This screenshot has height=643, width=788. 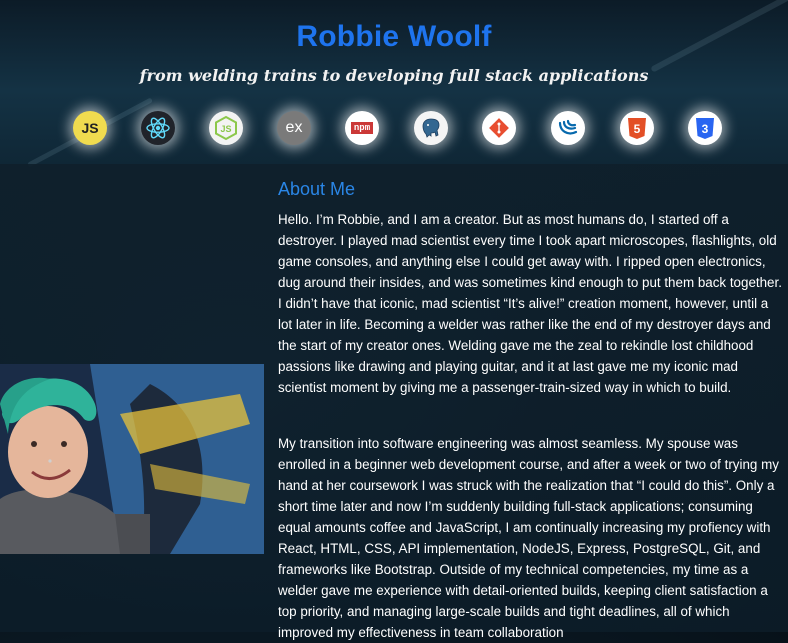 I want to click on about-title: About Me, so click(x=317, y=189).